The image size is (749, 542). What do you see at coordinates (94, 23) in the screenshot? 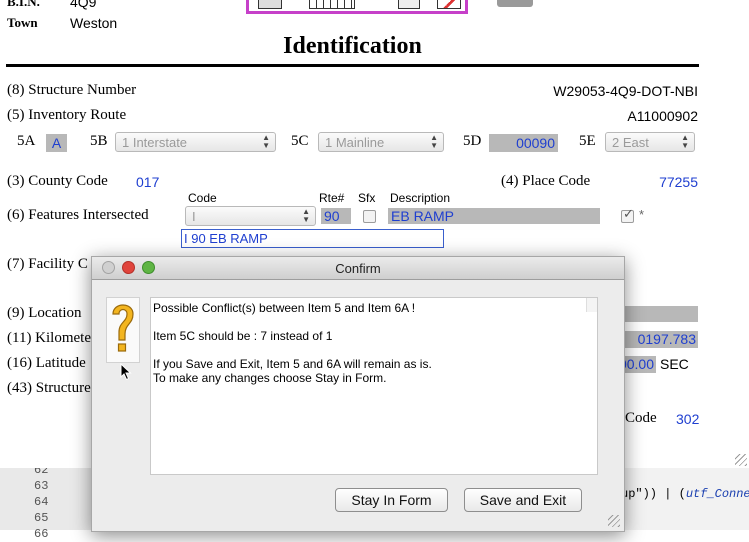
I see `town-value: Weston` at bounding box center [94, 23].